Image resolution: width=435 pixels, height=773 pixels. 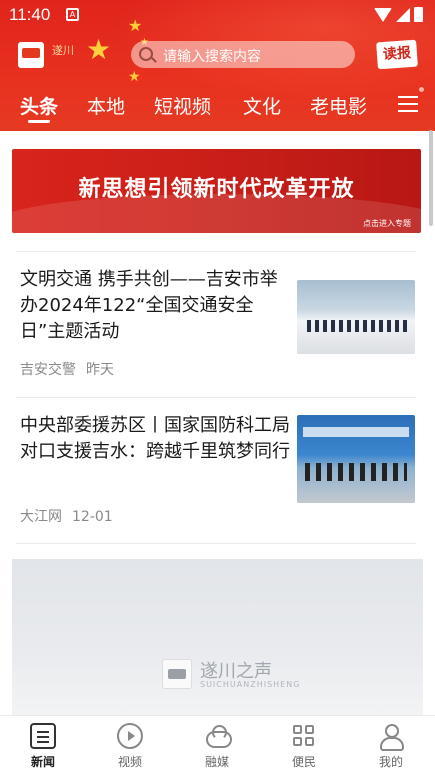 What do you see at coordinates (431, 178) in the screenshot?
I see `scrollbar` at bounding box center [431, 178].